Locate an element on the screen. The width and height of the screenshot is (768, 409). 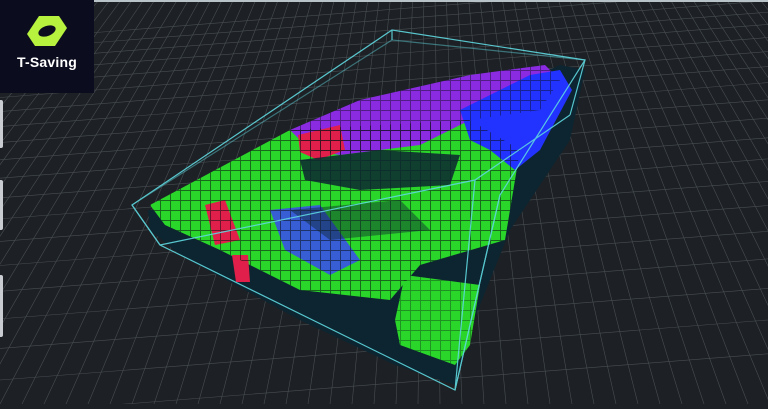
app-name-text: T-Saving is located at coordinates (47, 62).